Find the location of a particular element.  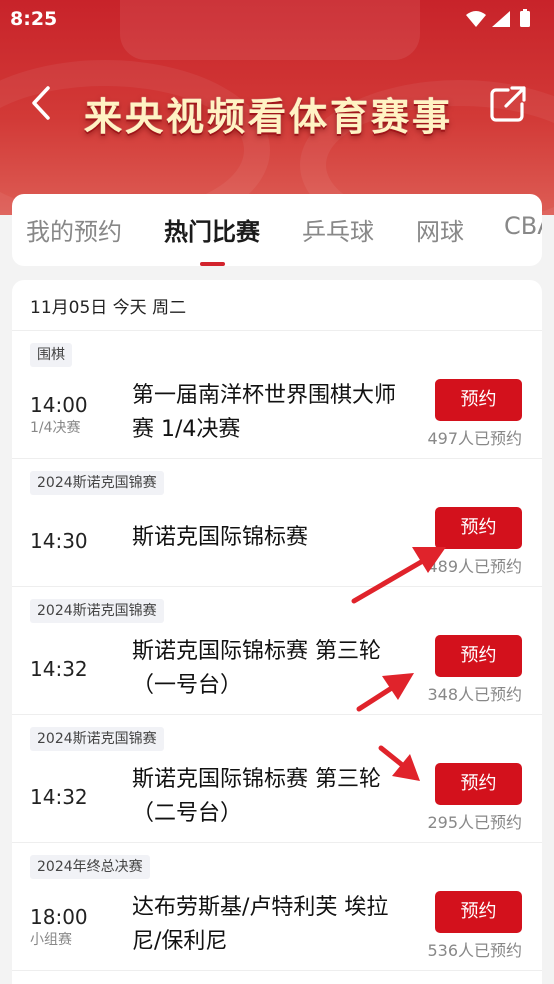

match-stage: 小组赛 is located at coordinates (51, 940).